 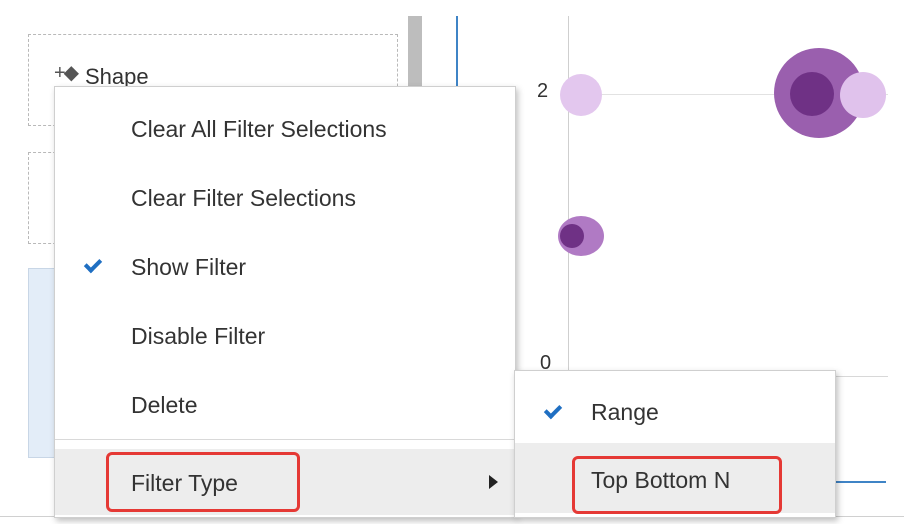 I want to click on menu-item-label: Clear Filter Selections, so click(x=243, y=198).